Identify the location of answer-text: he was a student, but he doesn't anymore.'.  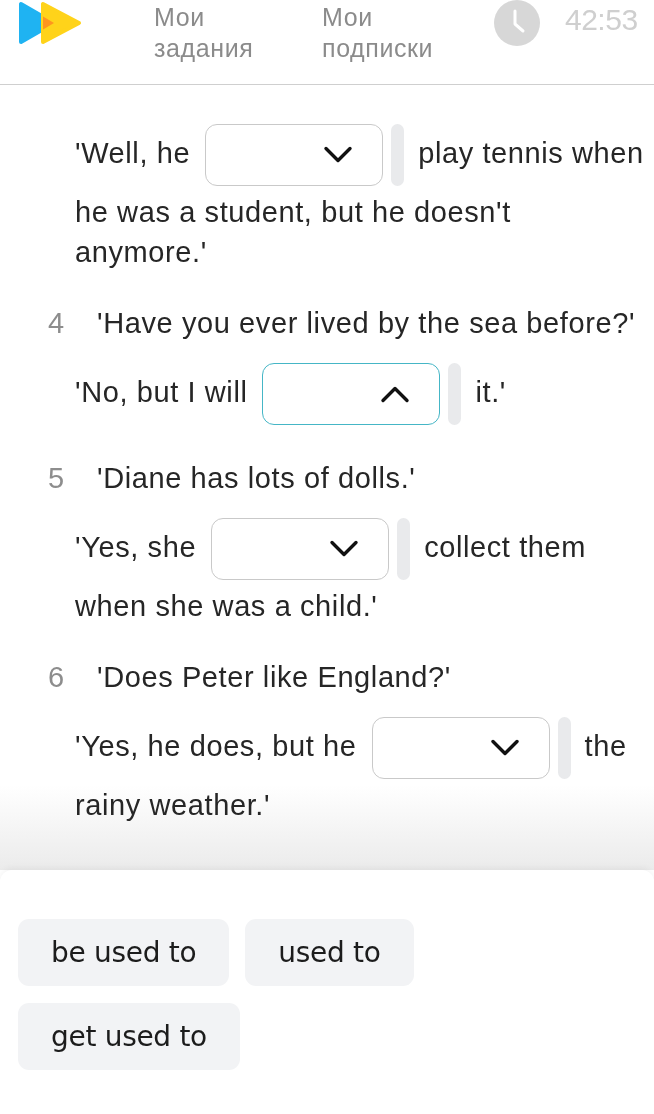
(293, 232).